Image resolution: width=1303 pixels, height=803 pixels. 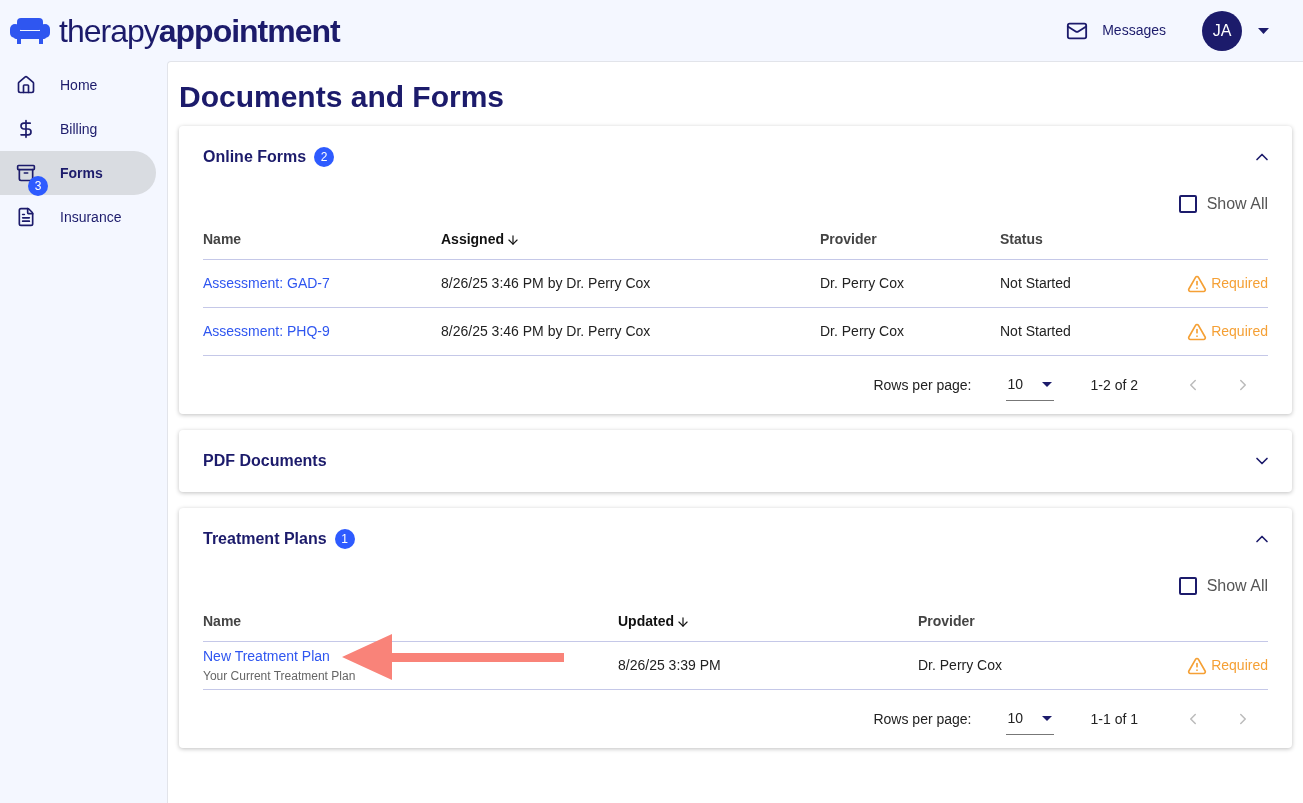 I want to click on sofa-logo-icon, so click(x=30, y=30).